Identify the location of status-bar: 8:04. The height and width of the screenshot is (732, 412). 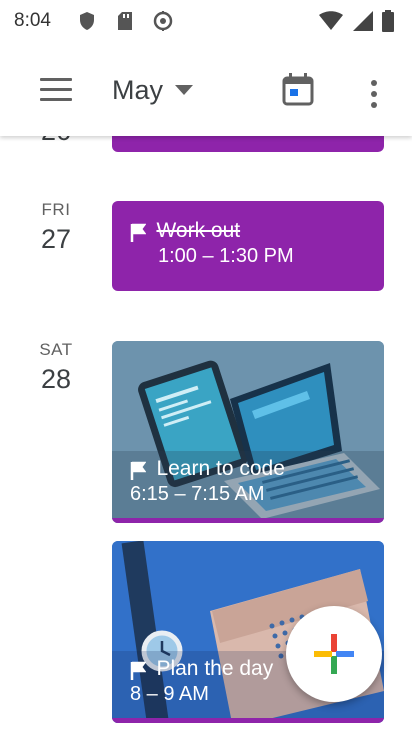
(206, 22).